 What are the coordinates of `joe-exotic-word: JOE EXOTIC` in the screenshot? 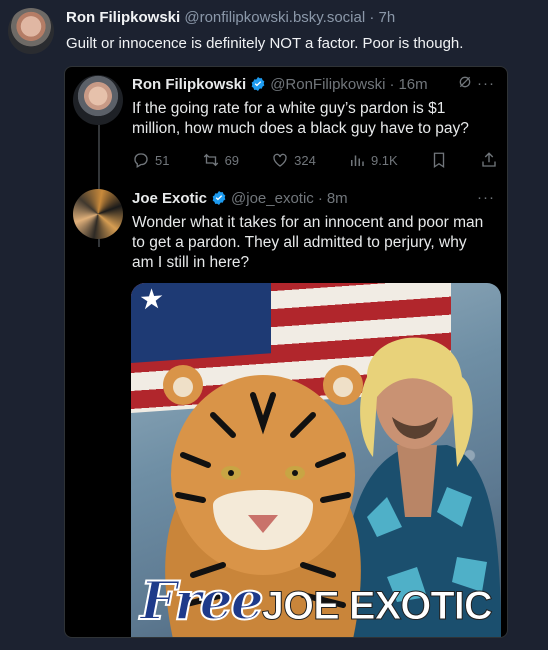 It's located at (377, 606).